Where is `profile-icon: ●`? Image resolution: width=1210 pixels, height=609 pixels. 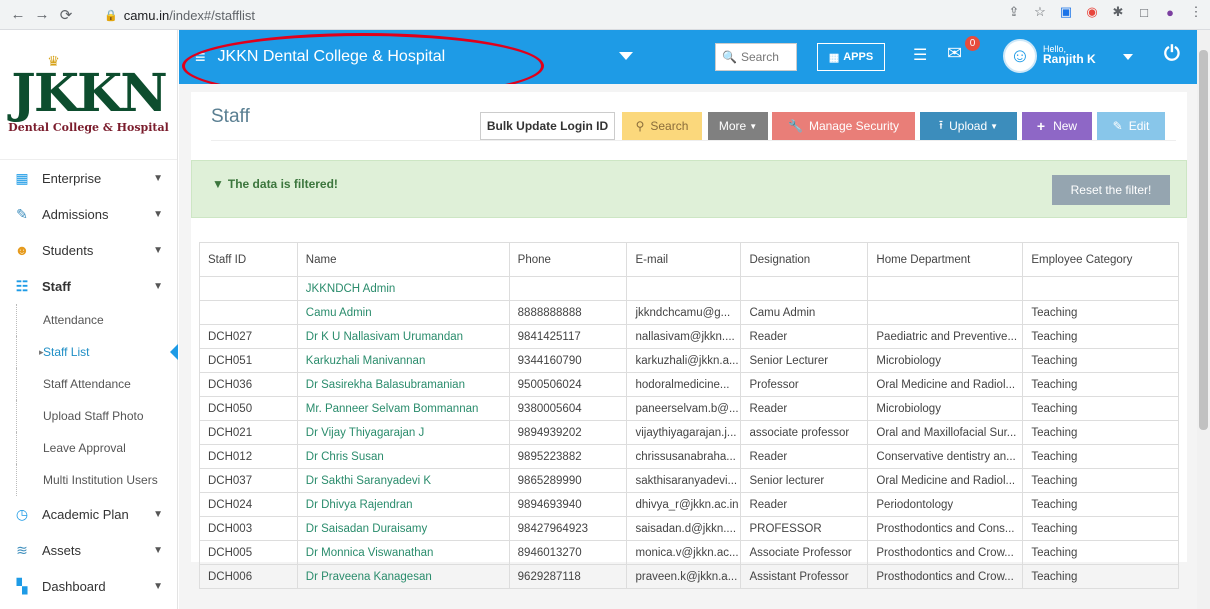 profile-icon: ● is located at coordinates (1170, 12).